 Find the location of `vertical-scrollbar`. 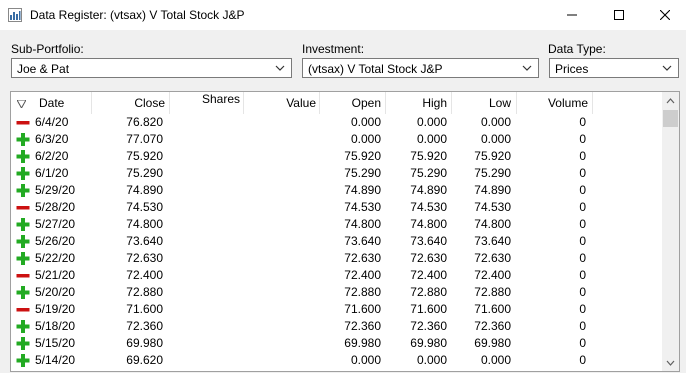

vertical-scrollbar is located at coordinates (670, 231).